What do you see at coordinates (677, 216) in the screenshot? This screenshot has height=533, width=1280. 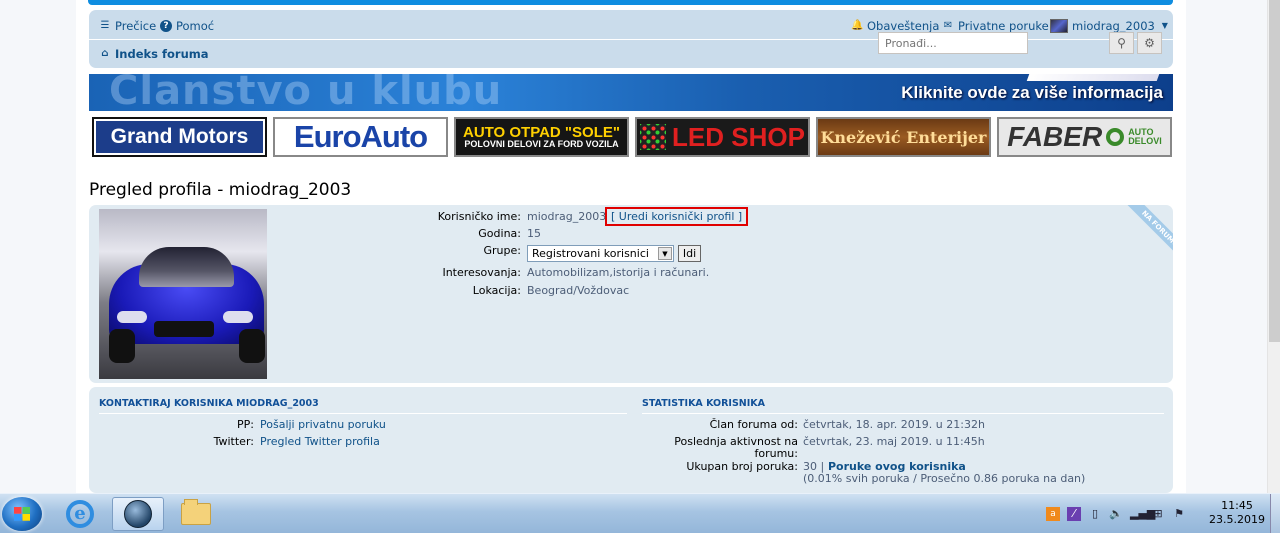 I see `edit-profile-link: [ Uredi korisnički profil ]` at bounding box center [677, 216].